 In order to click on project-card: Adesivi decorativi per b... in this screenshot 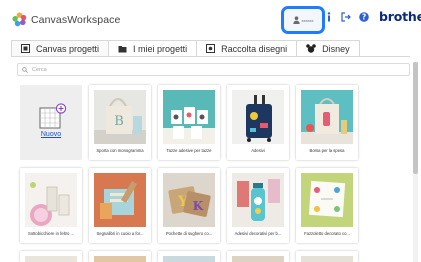, I will do `click(258, 205)`.